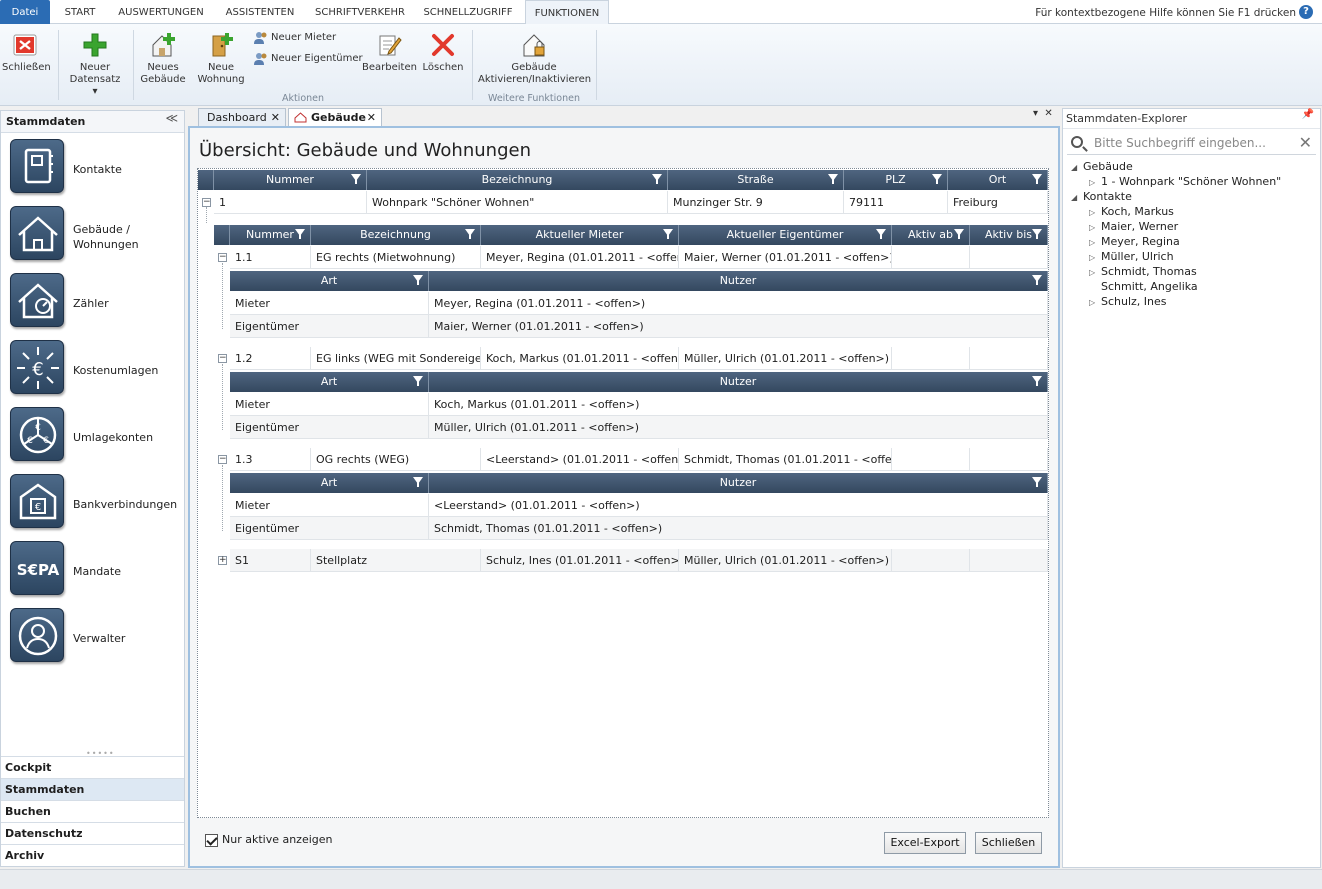  I want to click on tree-node-contact: Schulz, Ines, so click(1134, 301).